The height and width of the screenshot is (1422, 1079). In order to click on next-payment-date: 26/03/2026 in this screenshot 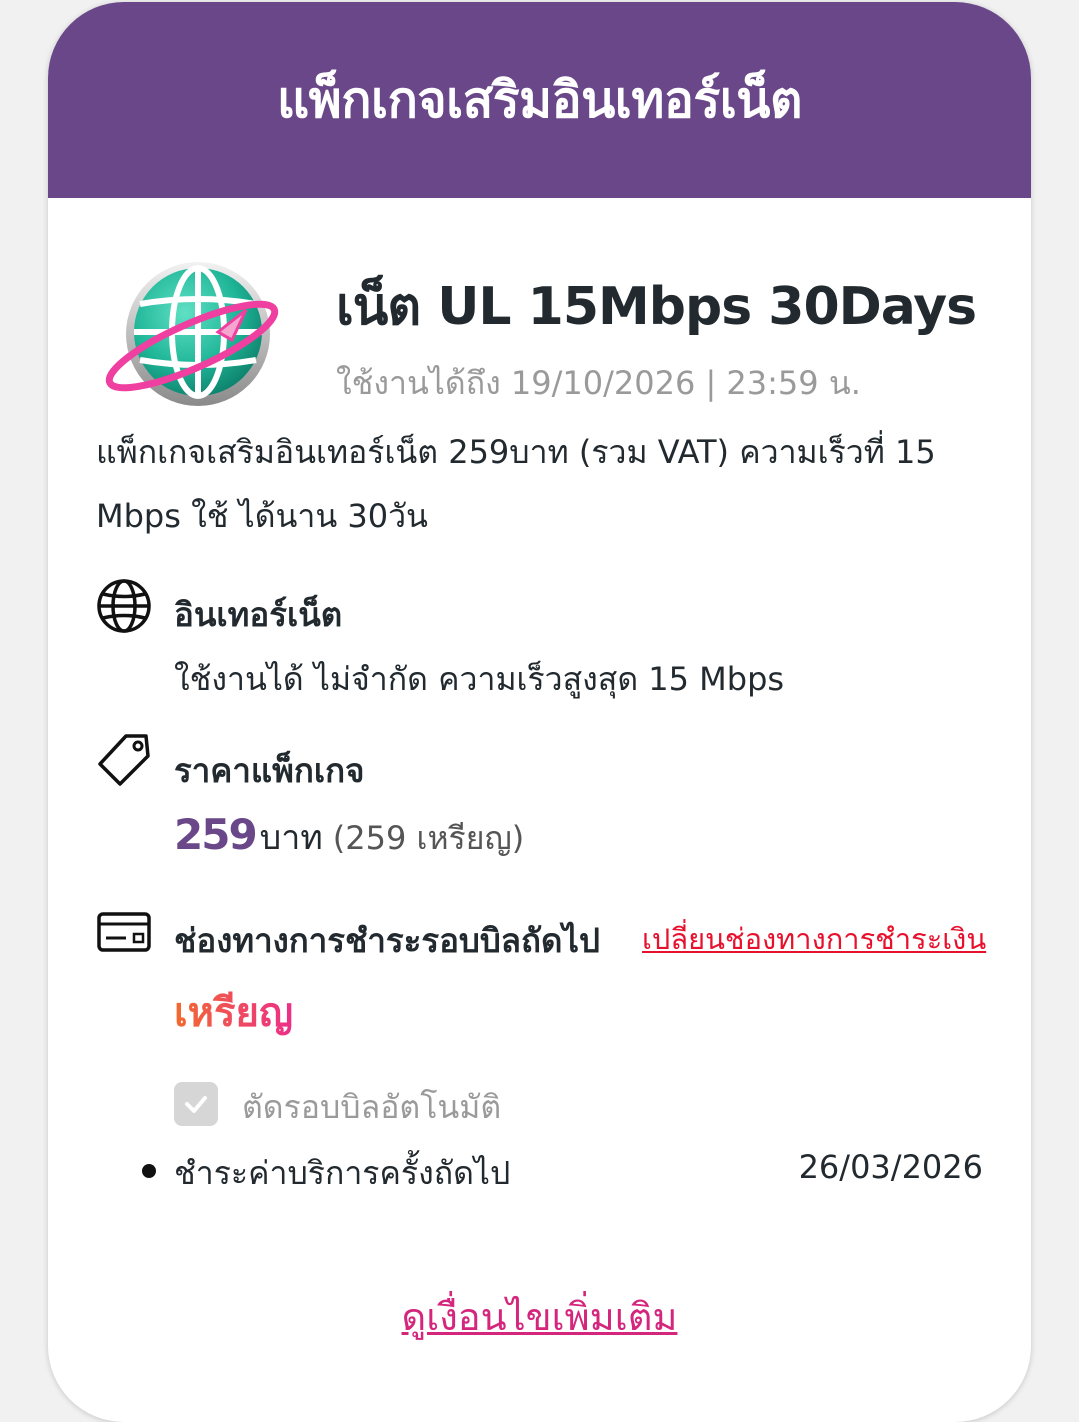, I will do `click(890, 1167)`.